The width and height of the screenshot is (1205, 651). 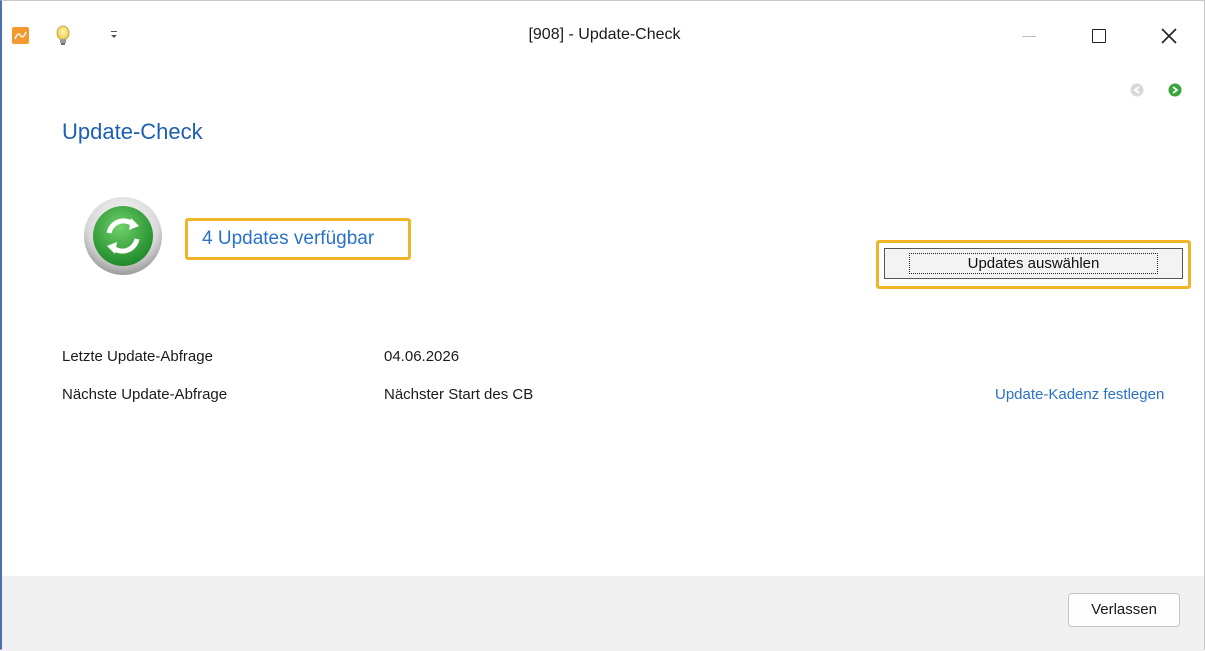 What do you see at coordinates (459, 394) in the screenshot?
I see `next-query-value: Nächster Start des CB` at bounding box center [459, 394].